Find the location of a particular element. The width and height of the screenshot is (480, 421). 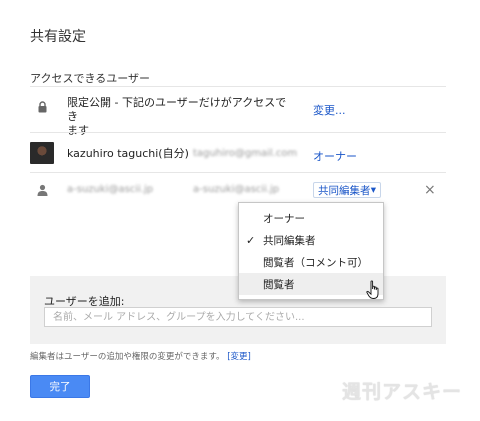

add-user-input is located at coordinates (238, 317).